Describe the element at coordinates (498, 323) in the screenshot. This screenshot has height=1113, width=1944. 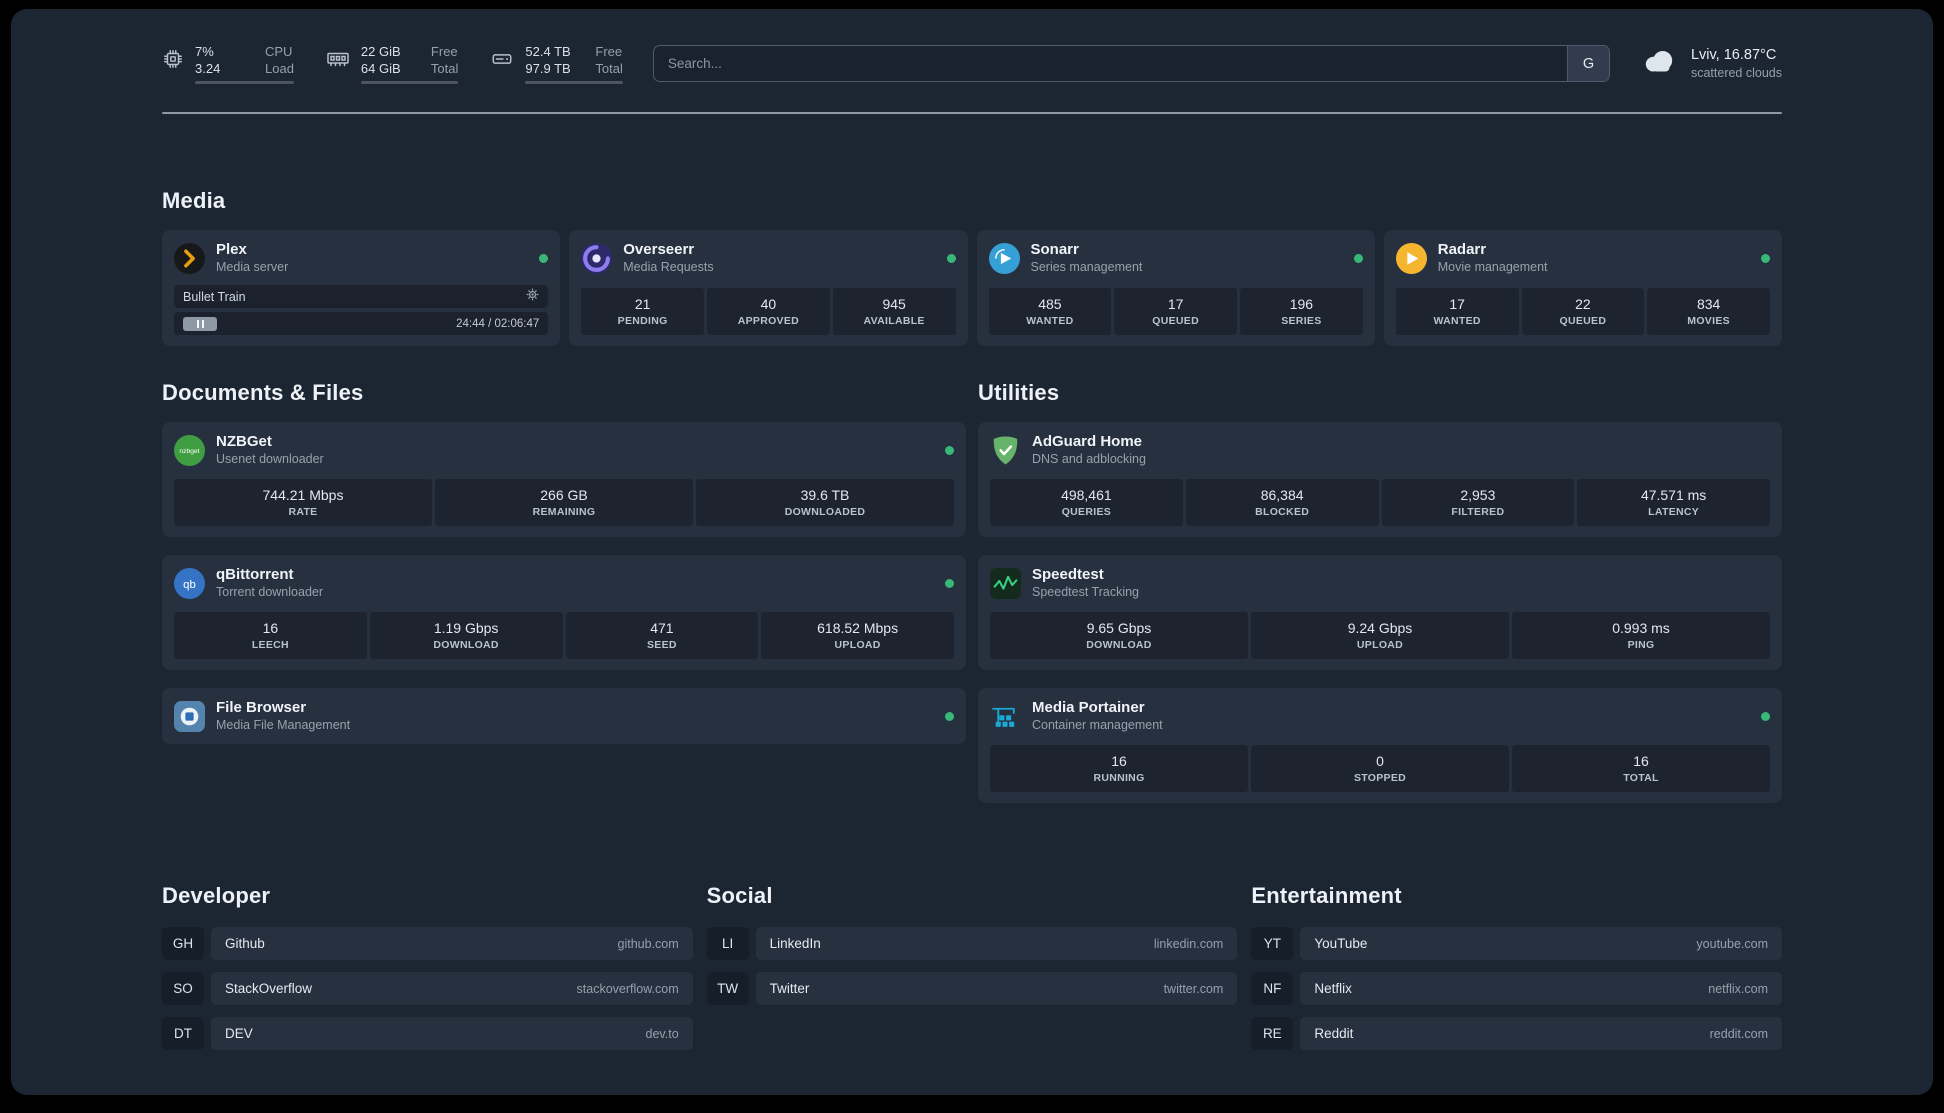
I see `playback-time: 24:44 / 02:06:47` at that location.